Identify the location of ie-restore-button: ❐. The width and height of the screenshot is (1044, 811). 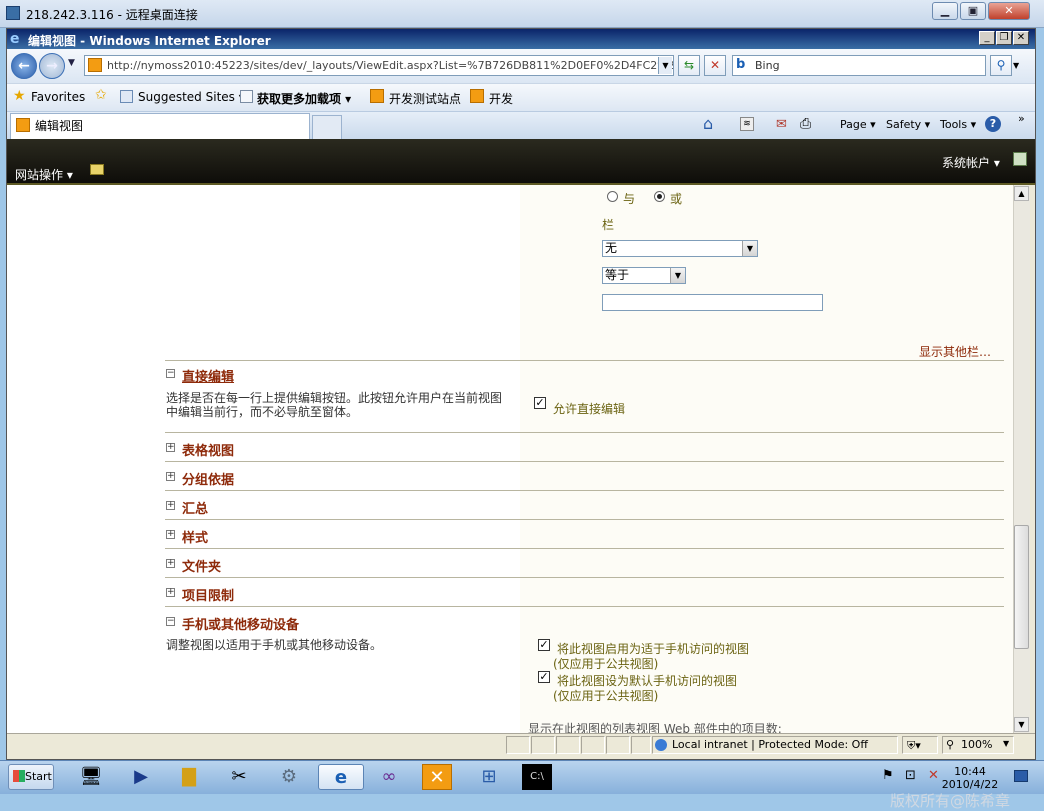
(1004, 38).